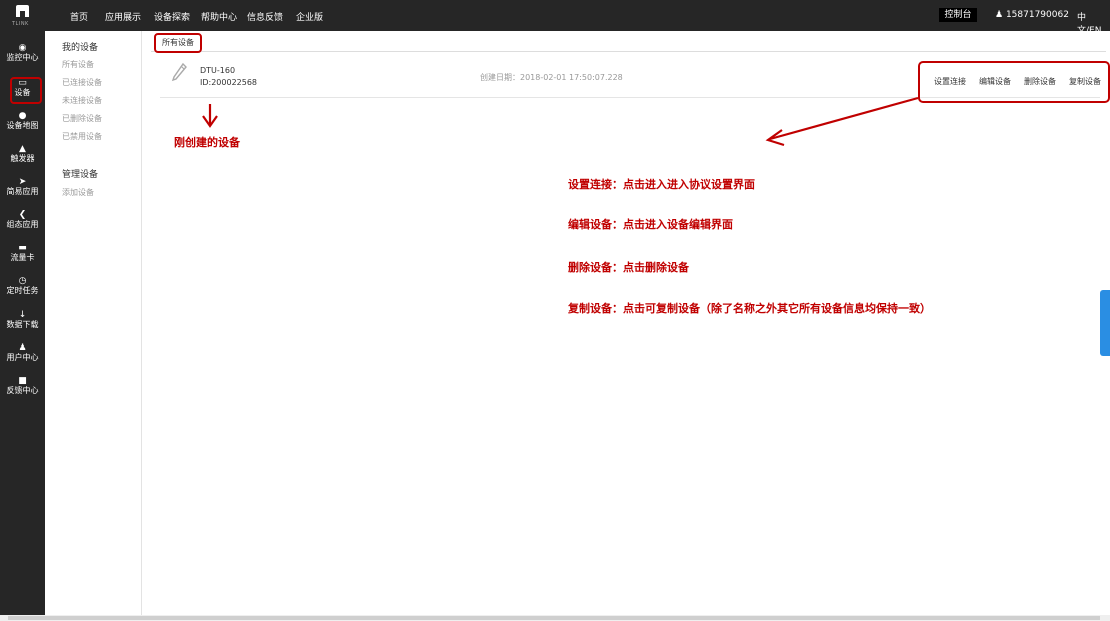 This screenshot has width=1110, height=621. What do you see at coordinates (844, 118) in the screenshot?
I see `arrow-left-shaft` at bounding box center [844, 118].